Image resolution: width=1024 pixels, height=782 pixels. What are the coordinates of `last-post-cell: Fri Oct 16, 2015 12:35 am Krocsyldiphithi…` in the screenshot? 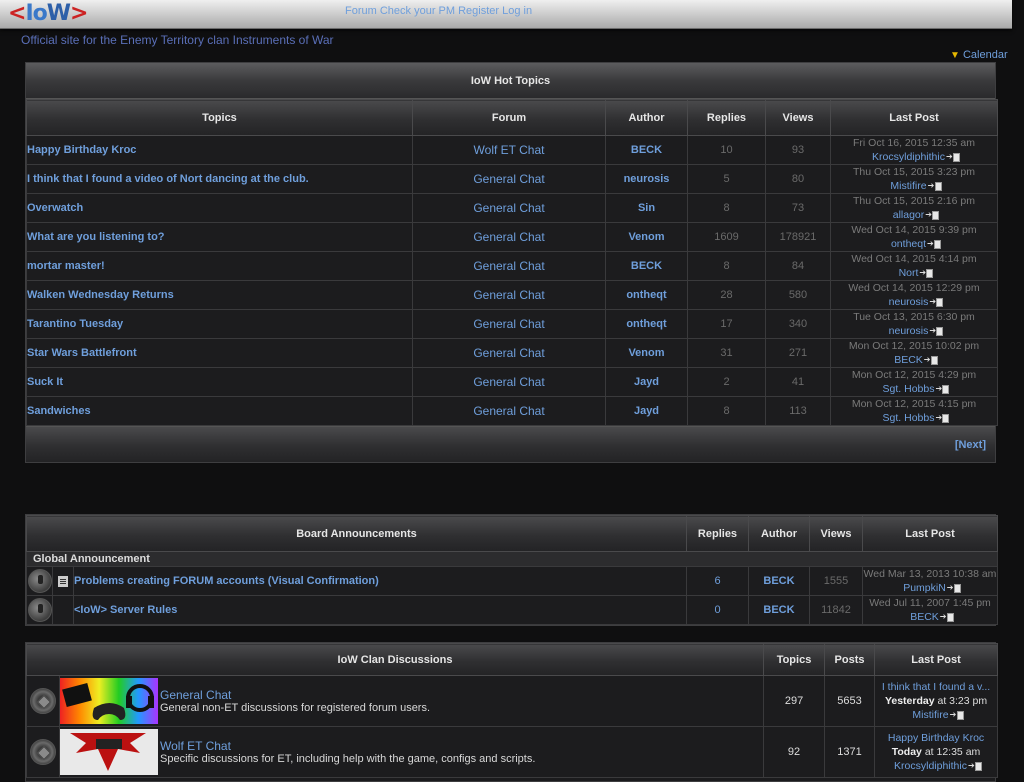 It's located at (914, 150).